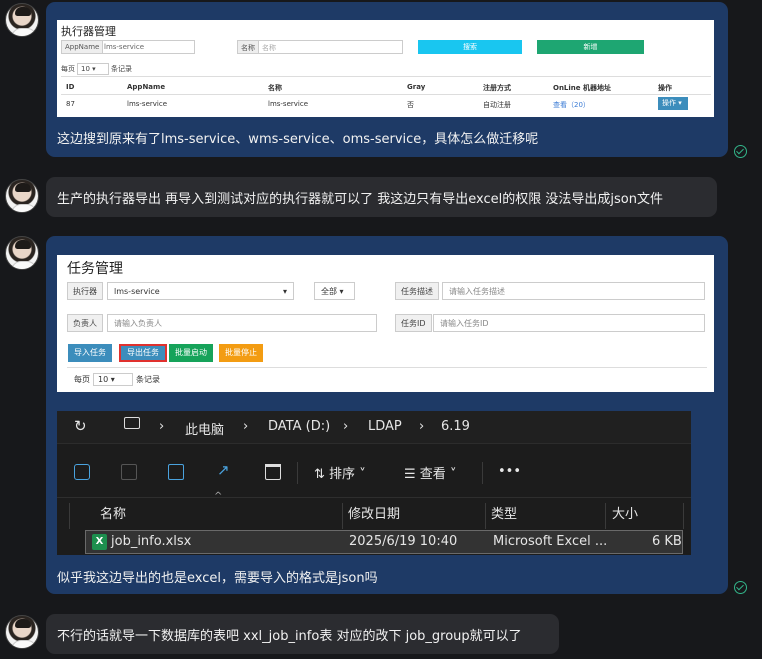 This screenshot has height=659, width=762. What do you see at coordinates (497, 88) in the screenshot?
I see `col-header: 注册方式` at bounding box center [497, 88].